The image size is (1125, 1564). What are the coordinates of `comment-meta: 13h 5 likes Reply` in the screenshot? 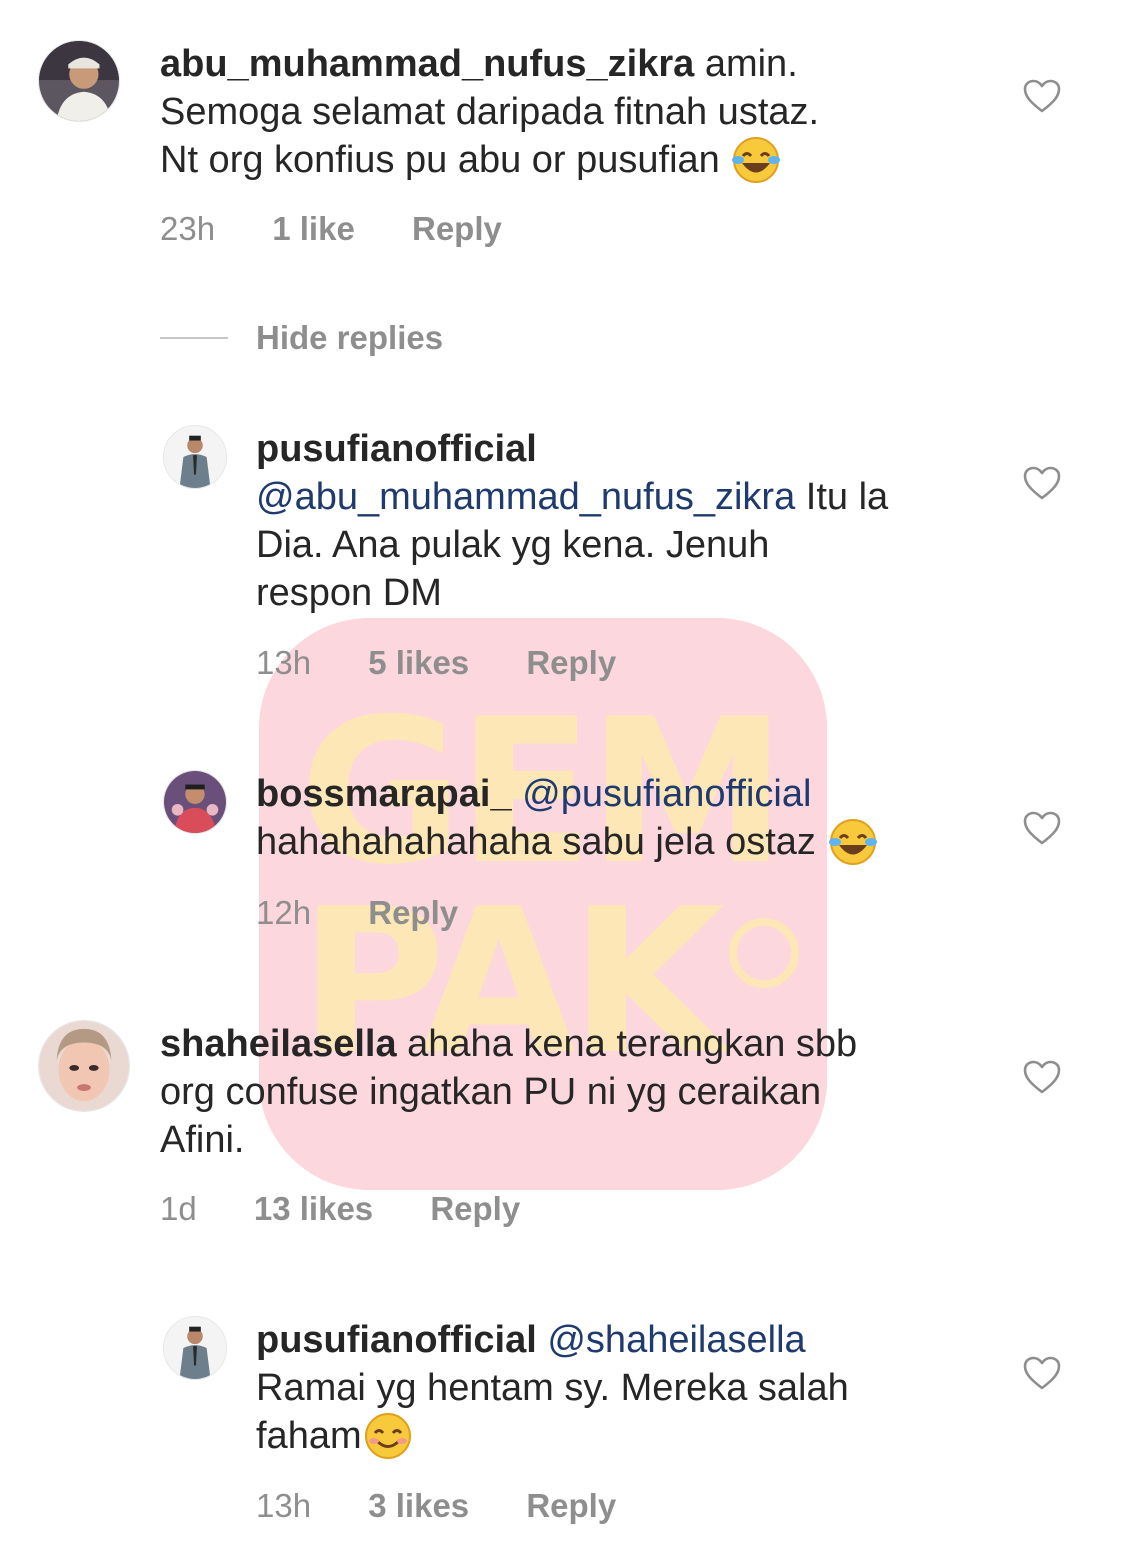 It's located at (436, 663).